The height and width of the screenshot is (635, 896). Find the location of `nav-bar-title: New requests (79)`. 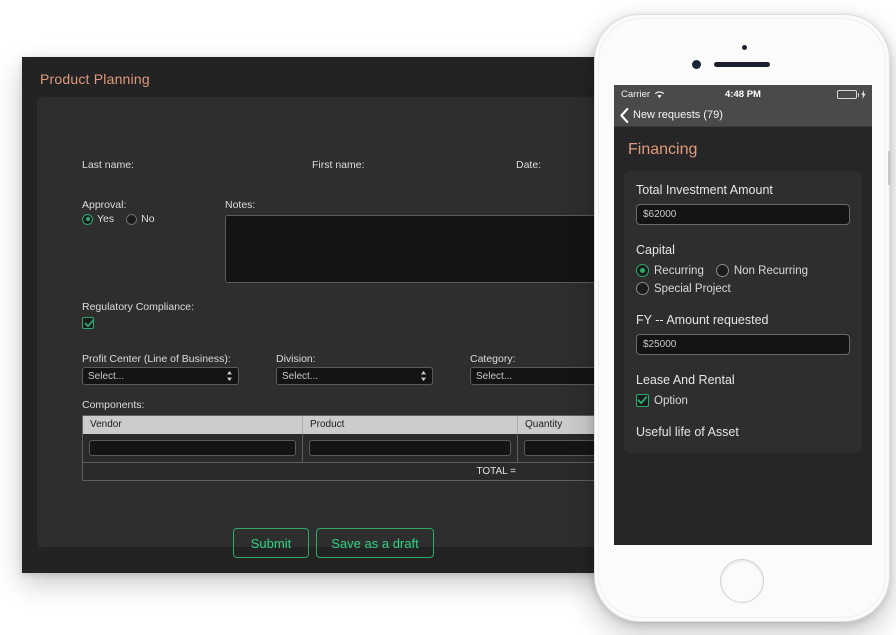

nav-bar-title: New requests (79) is located at coordinates (678, 115).